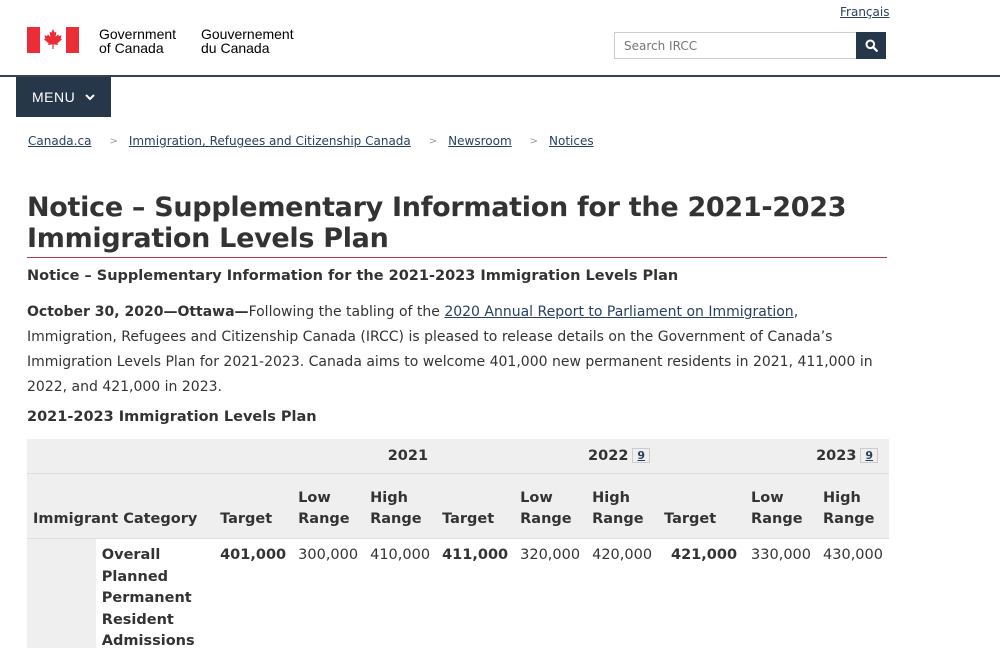 This screenshot has width=1000, height=648. Describe the element at coordinates (853, 506) in the screenshot. I see `col-high-2023: High Range` at that location.